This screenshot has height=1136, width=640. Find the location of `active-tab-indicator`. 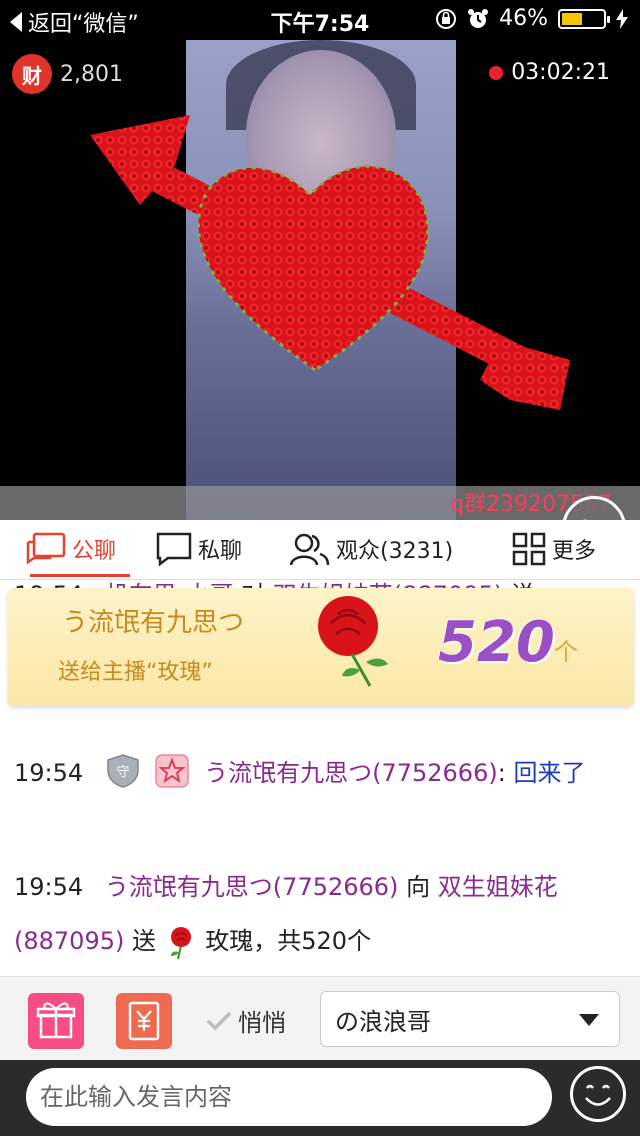

active-tab-indicator is located at coordinates (80, 575).